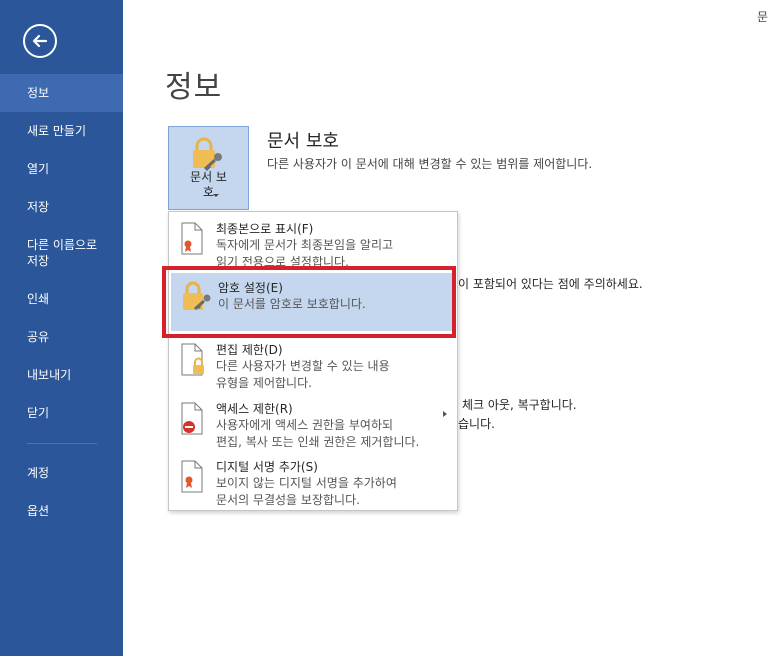 This screenshot has height=656, width=769. What do you see at coordinates (61, 131) in the screenshot?
I see `sidebar-item-new: 새로 만들기` at bounding box center [61, 131].